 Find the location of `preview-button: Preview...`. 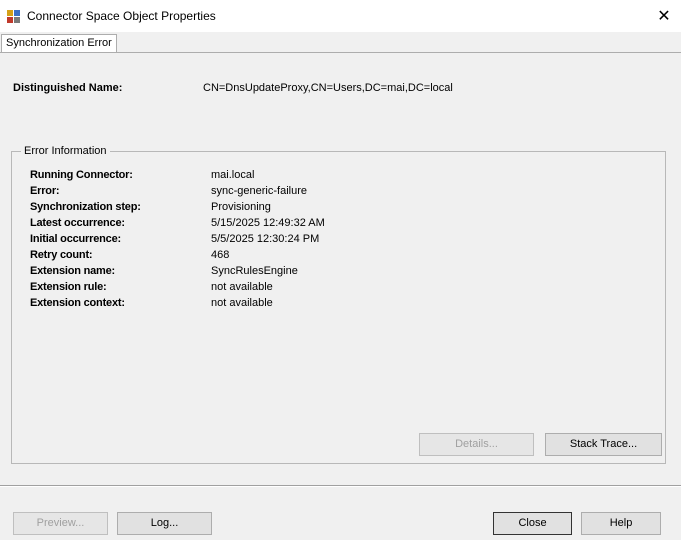

preview-button: Preview... is located at coordinates (60, 523).